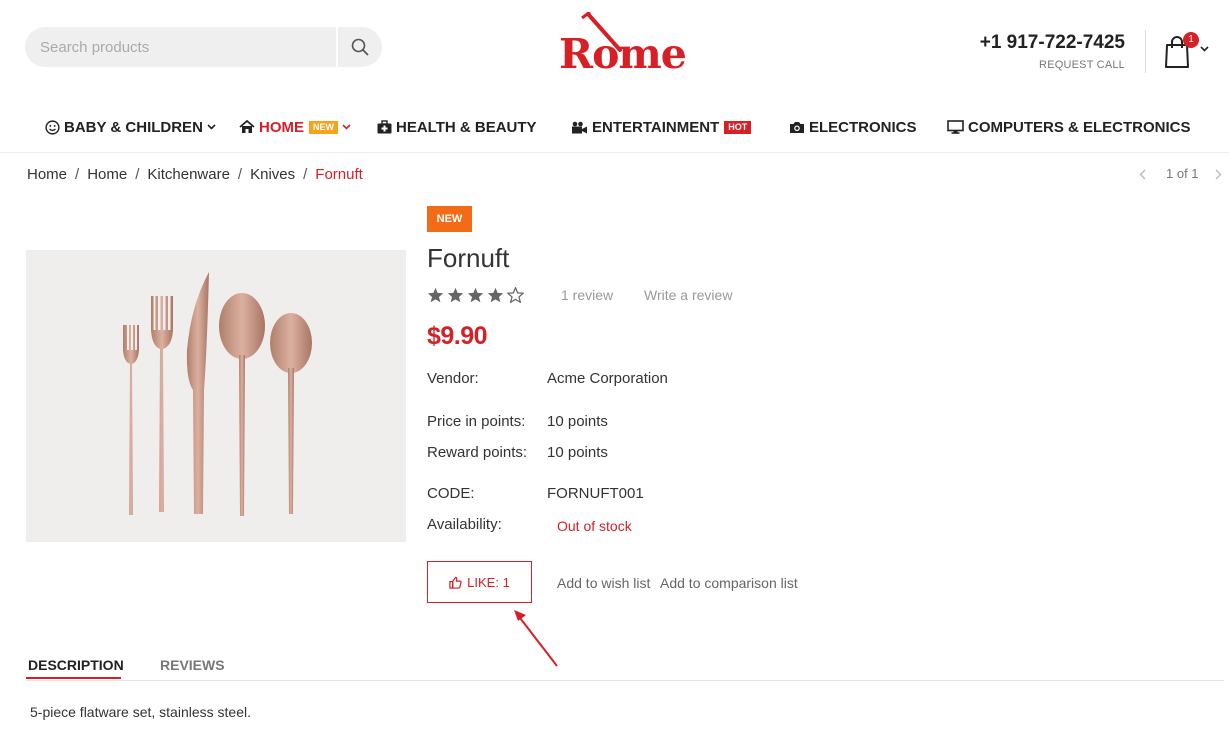  What do you see at coordinates (729, 583) in the screenshot?
I see `add-to-comparison-list-link: Add to comparison list` at bounding box center [729, 583].